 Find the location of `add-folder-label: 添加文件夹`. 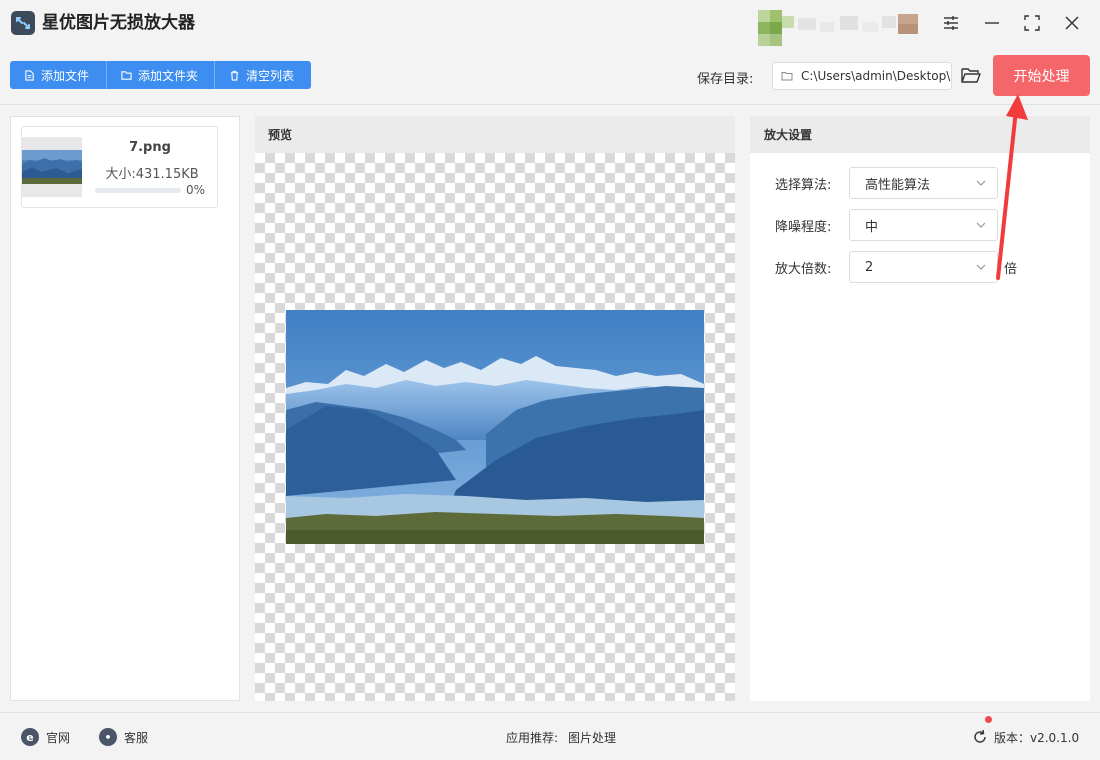

add-folder-label: 添加文件夹 is located at coordinates (168, 75).